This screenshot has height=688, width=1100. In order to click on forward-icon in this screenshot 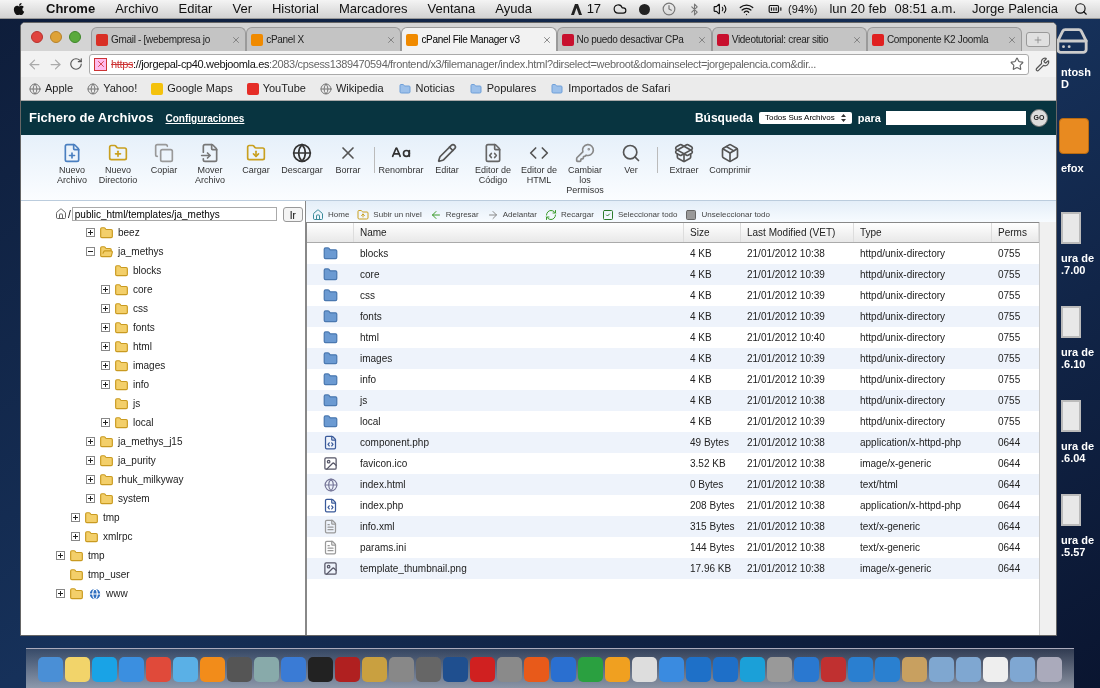, I will do `click(55, 64)`.